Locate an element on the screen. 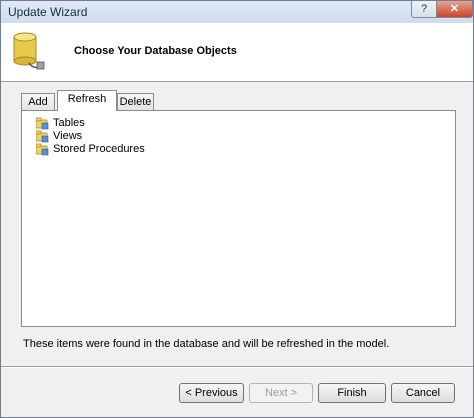 The height and width of the screenshot is (418, 474). tab-add: Add is located at coordinates (38, 101).